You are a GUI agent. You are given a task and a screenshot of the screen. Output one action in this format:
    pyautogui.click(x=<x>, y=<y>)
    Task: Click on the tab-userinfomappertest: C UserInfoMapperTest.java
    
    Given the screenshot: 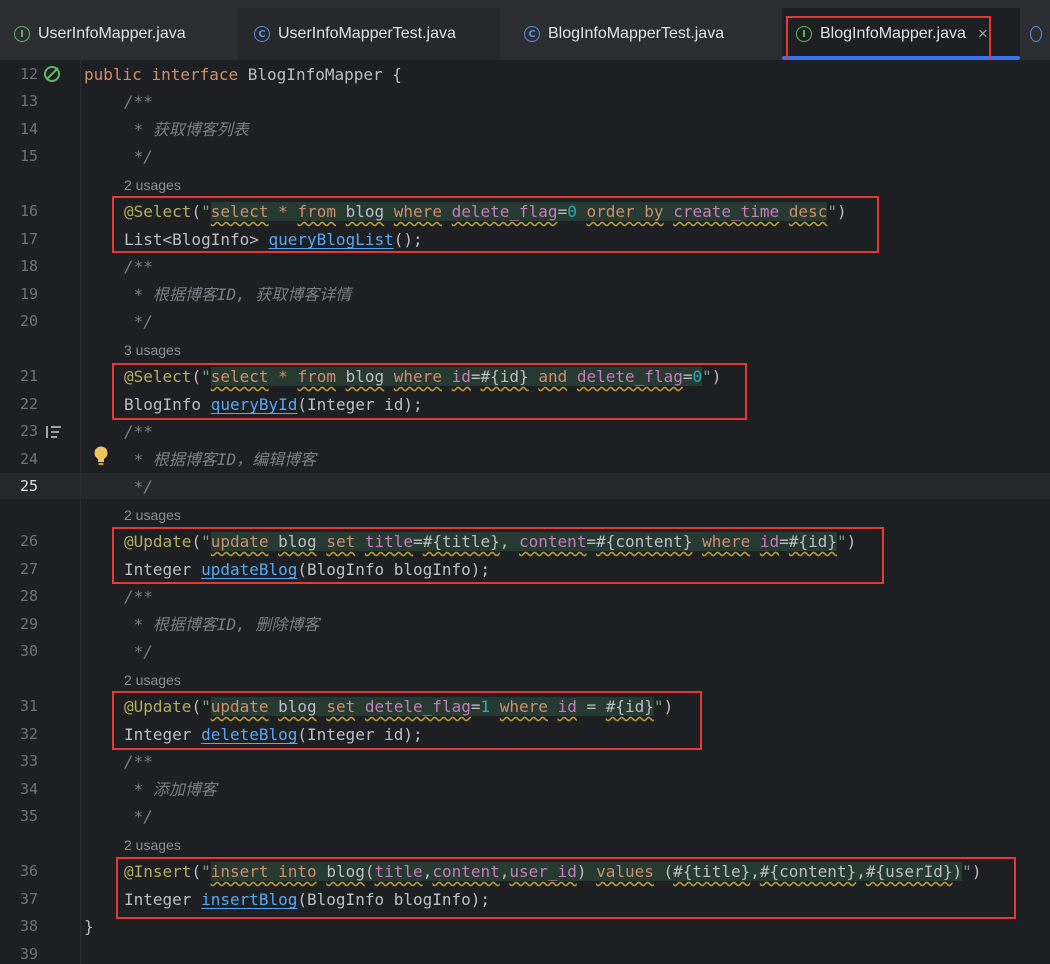 What is the action you would take?
    pyautogui.click(x=369, y=34)
    